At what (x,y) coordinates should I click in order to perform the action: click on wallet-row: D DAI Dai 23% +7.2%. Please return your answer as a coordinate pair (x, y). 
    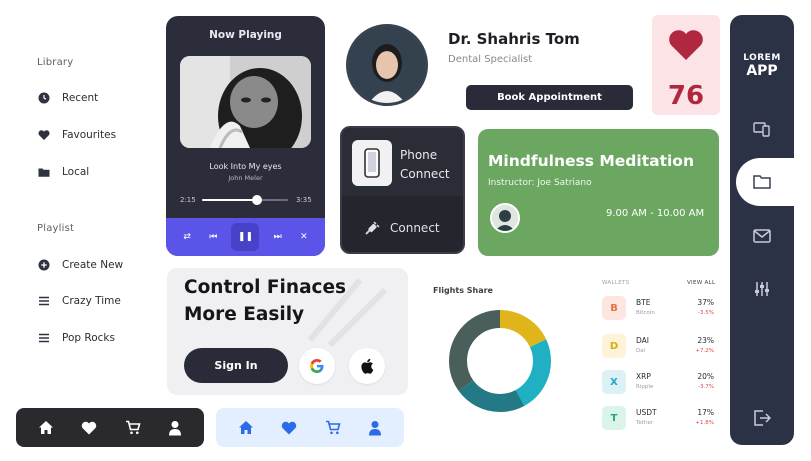
    Looking at the image, I should click on (659, 348).